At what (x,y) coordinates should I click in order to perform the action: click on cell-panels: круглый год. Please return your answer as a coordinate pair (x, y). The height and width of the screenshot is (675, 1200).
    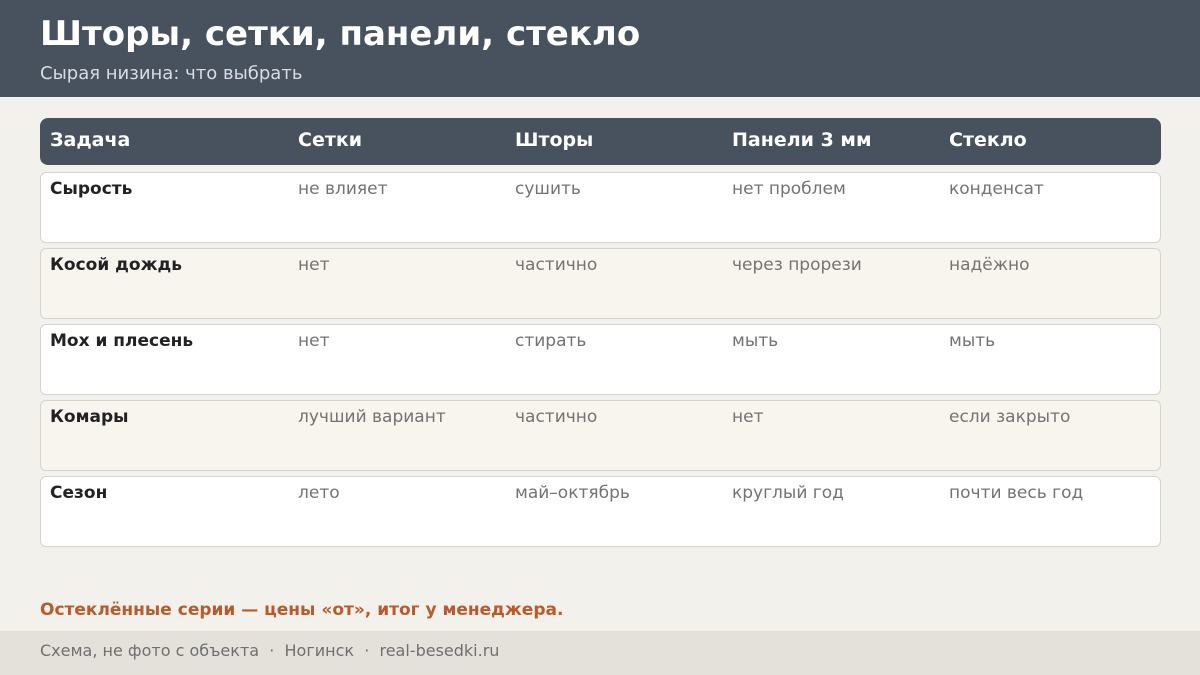
    Looking at the image, I should click on (788, 493).